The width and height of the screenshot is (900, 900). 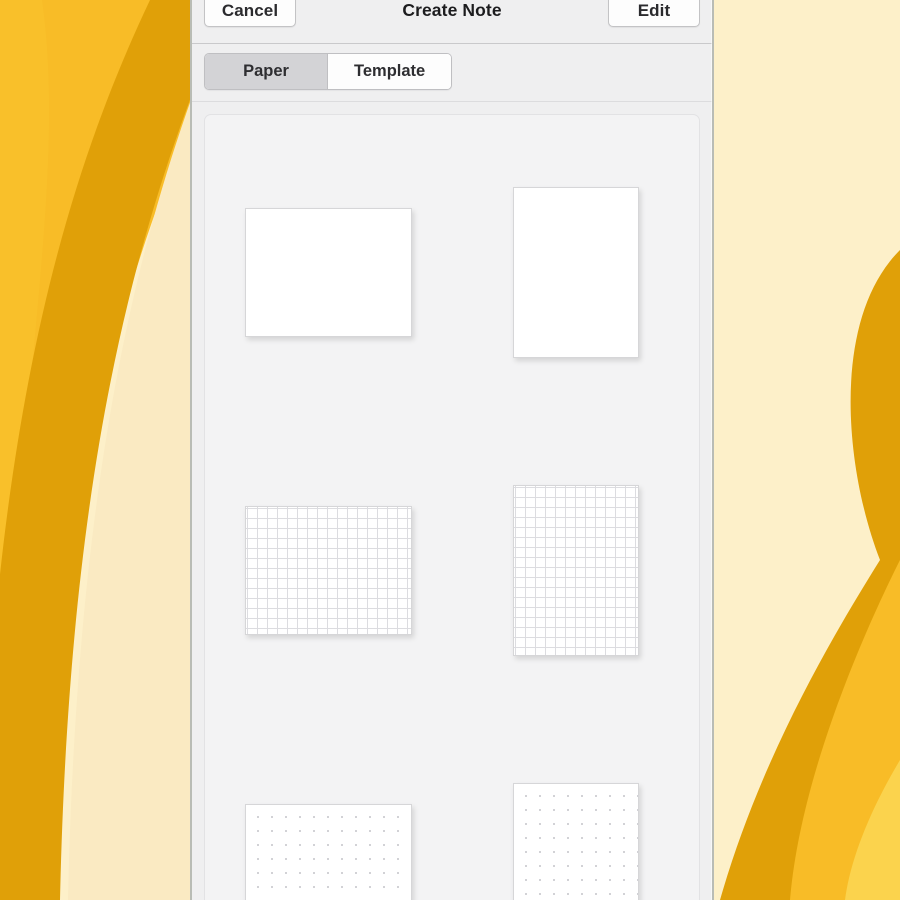 What do you see at coordinates (654, 13) in the screenshot?
I see `edit-button: Edit` at bounding box center [654, 13].